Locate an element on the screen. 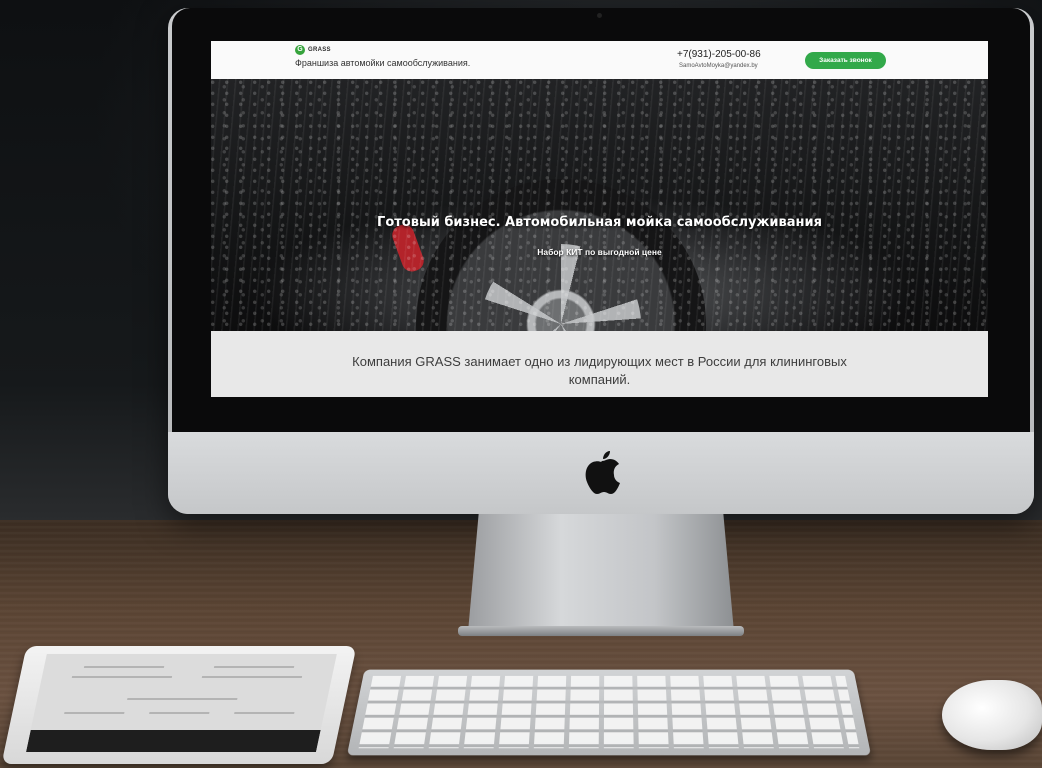  imac-stand-foot is located at coordinates (601, 631).